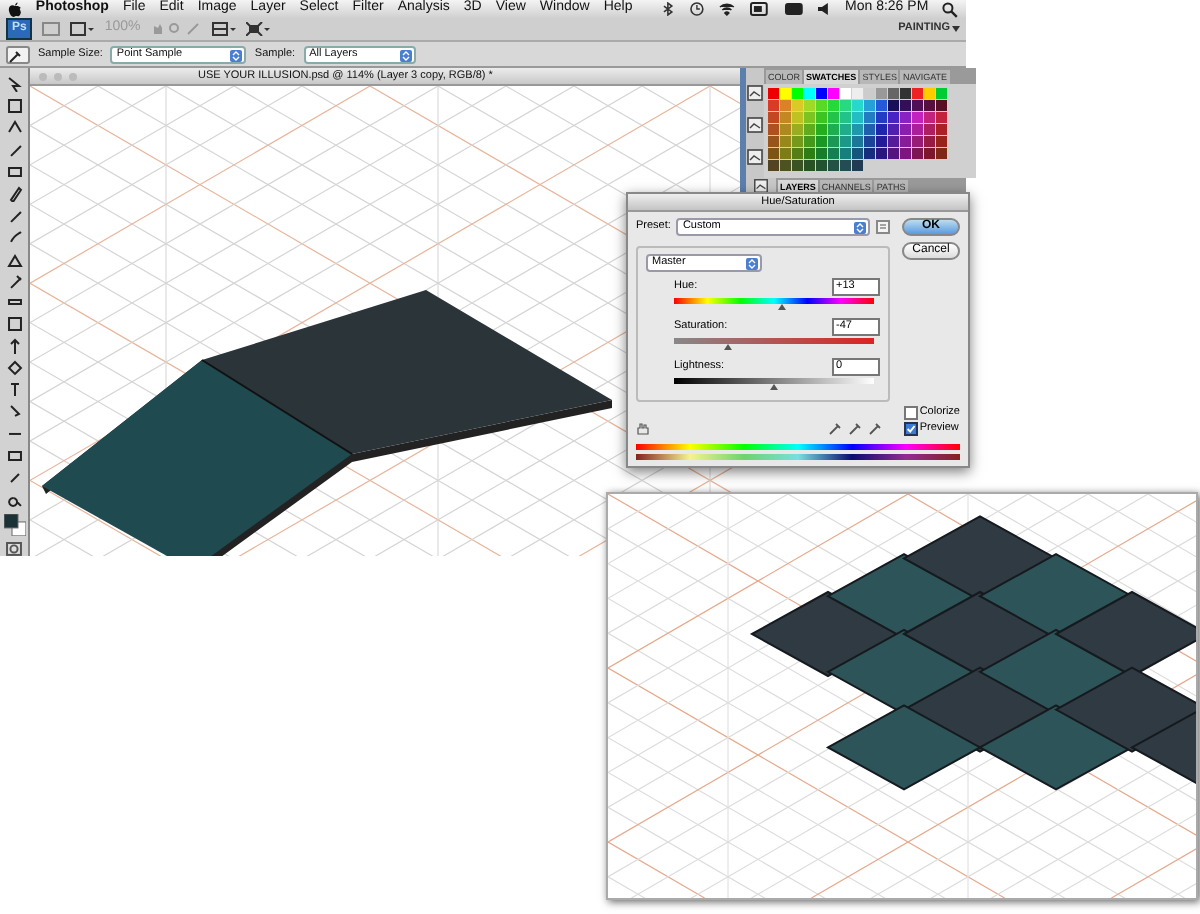 This screenshot has width=1200, height=914. Describe the element at coordinates (258, 29) in the screenshot. I see `screen-mode-icon` at that location.